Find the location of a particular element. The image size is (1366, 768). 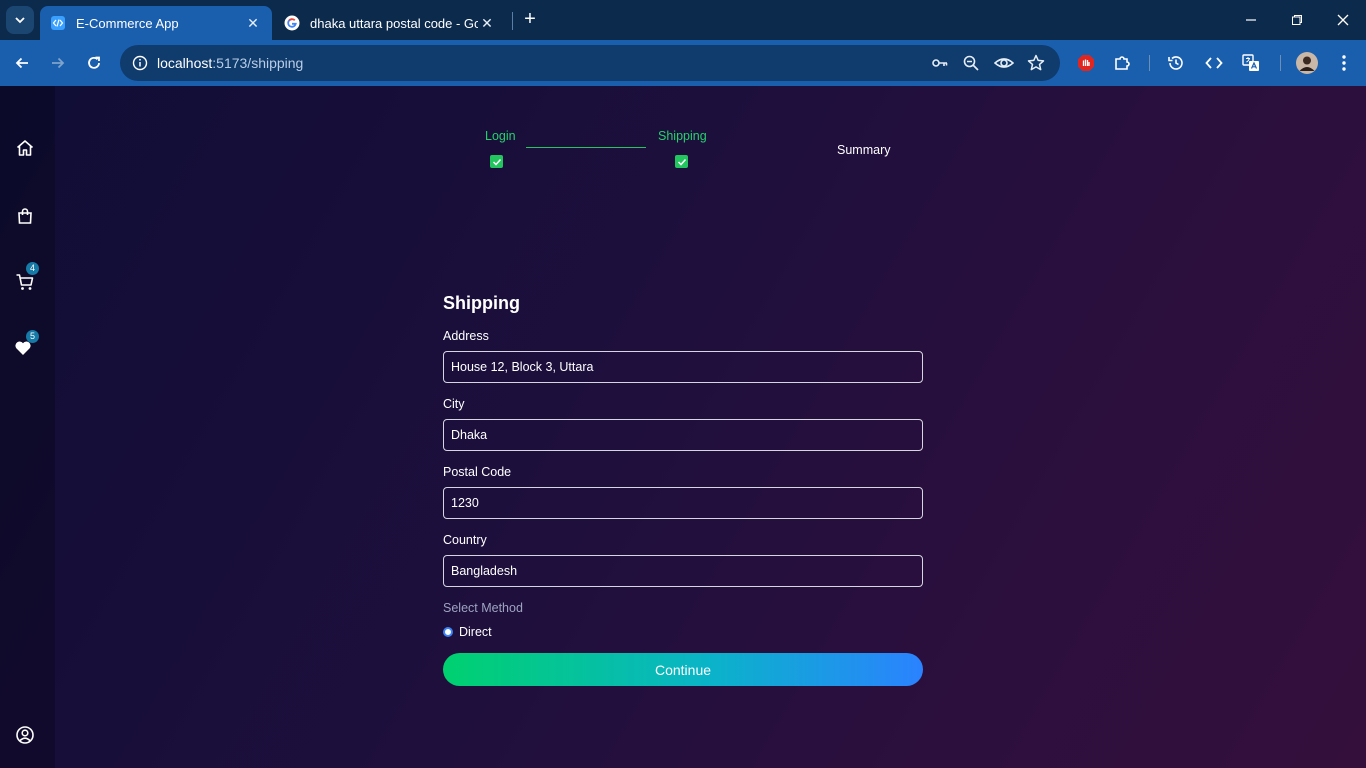

back-arrow-icon is located at coordinates (22, 63).